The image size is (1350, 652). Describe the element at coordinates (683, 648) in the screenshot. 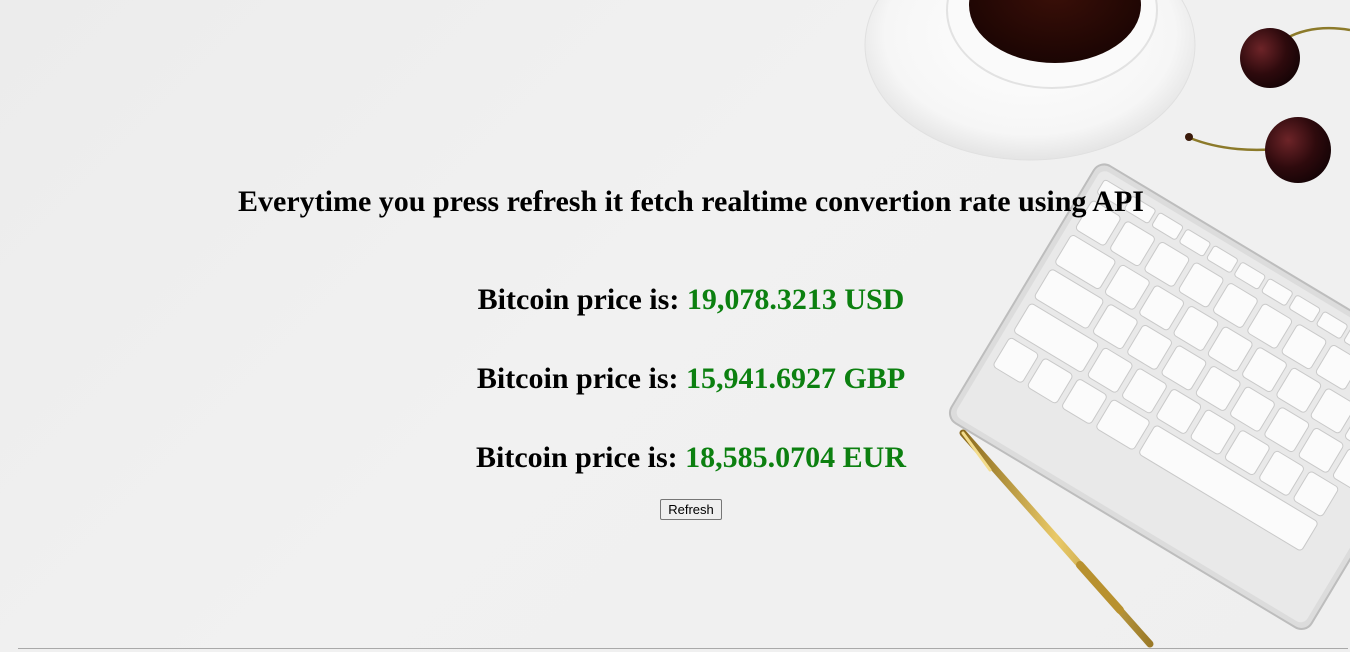

I see `bottom-divider` at that location.